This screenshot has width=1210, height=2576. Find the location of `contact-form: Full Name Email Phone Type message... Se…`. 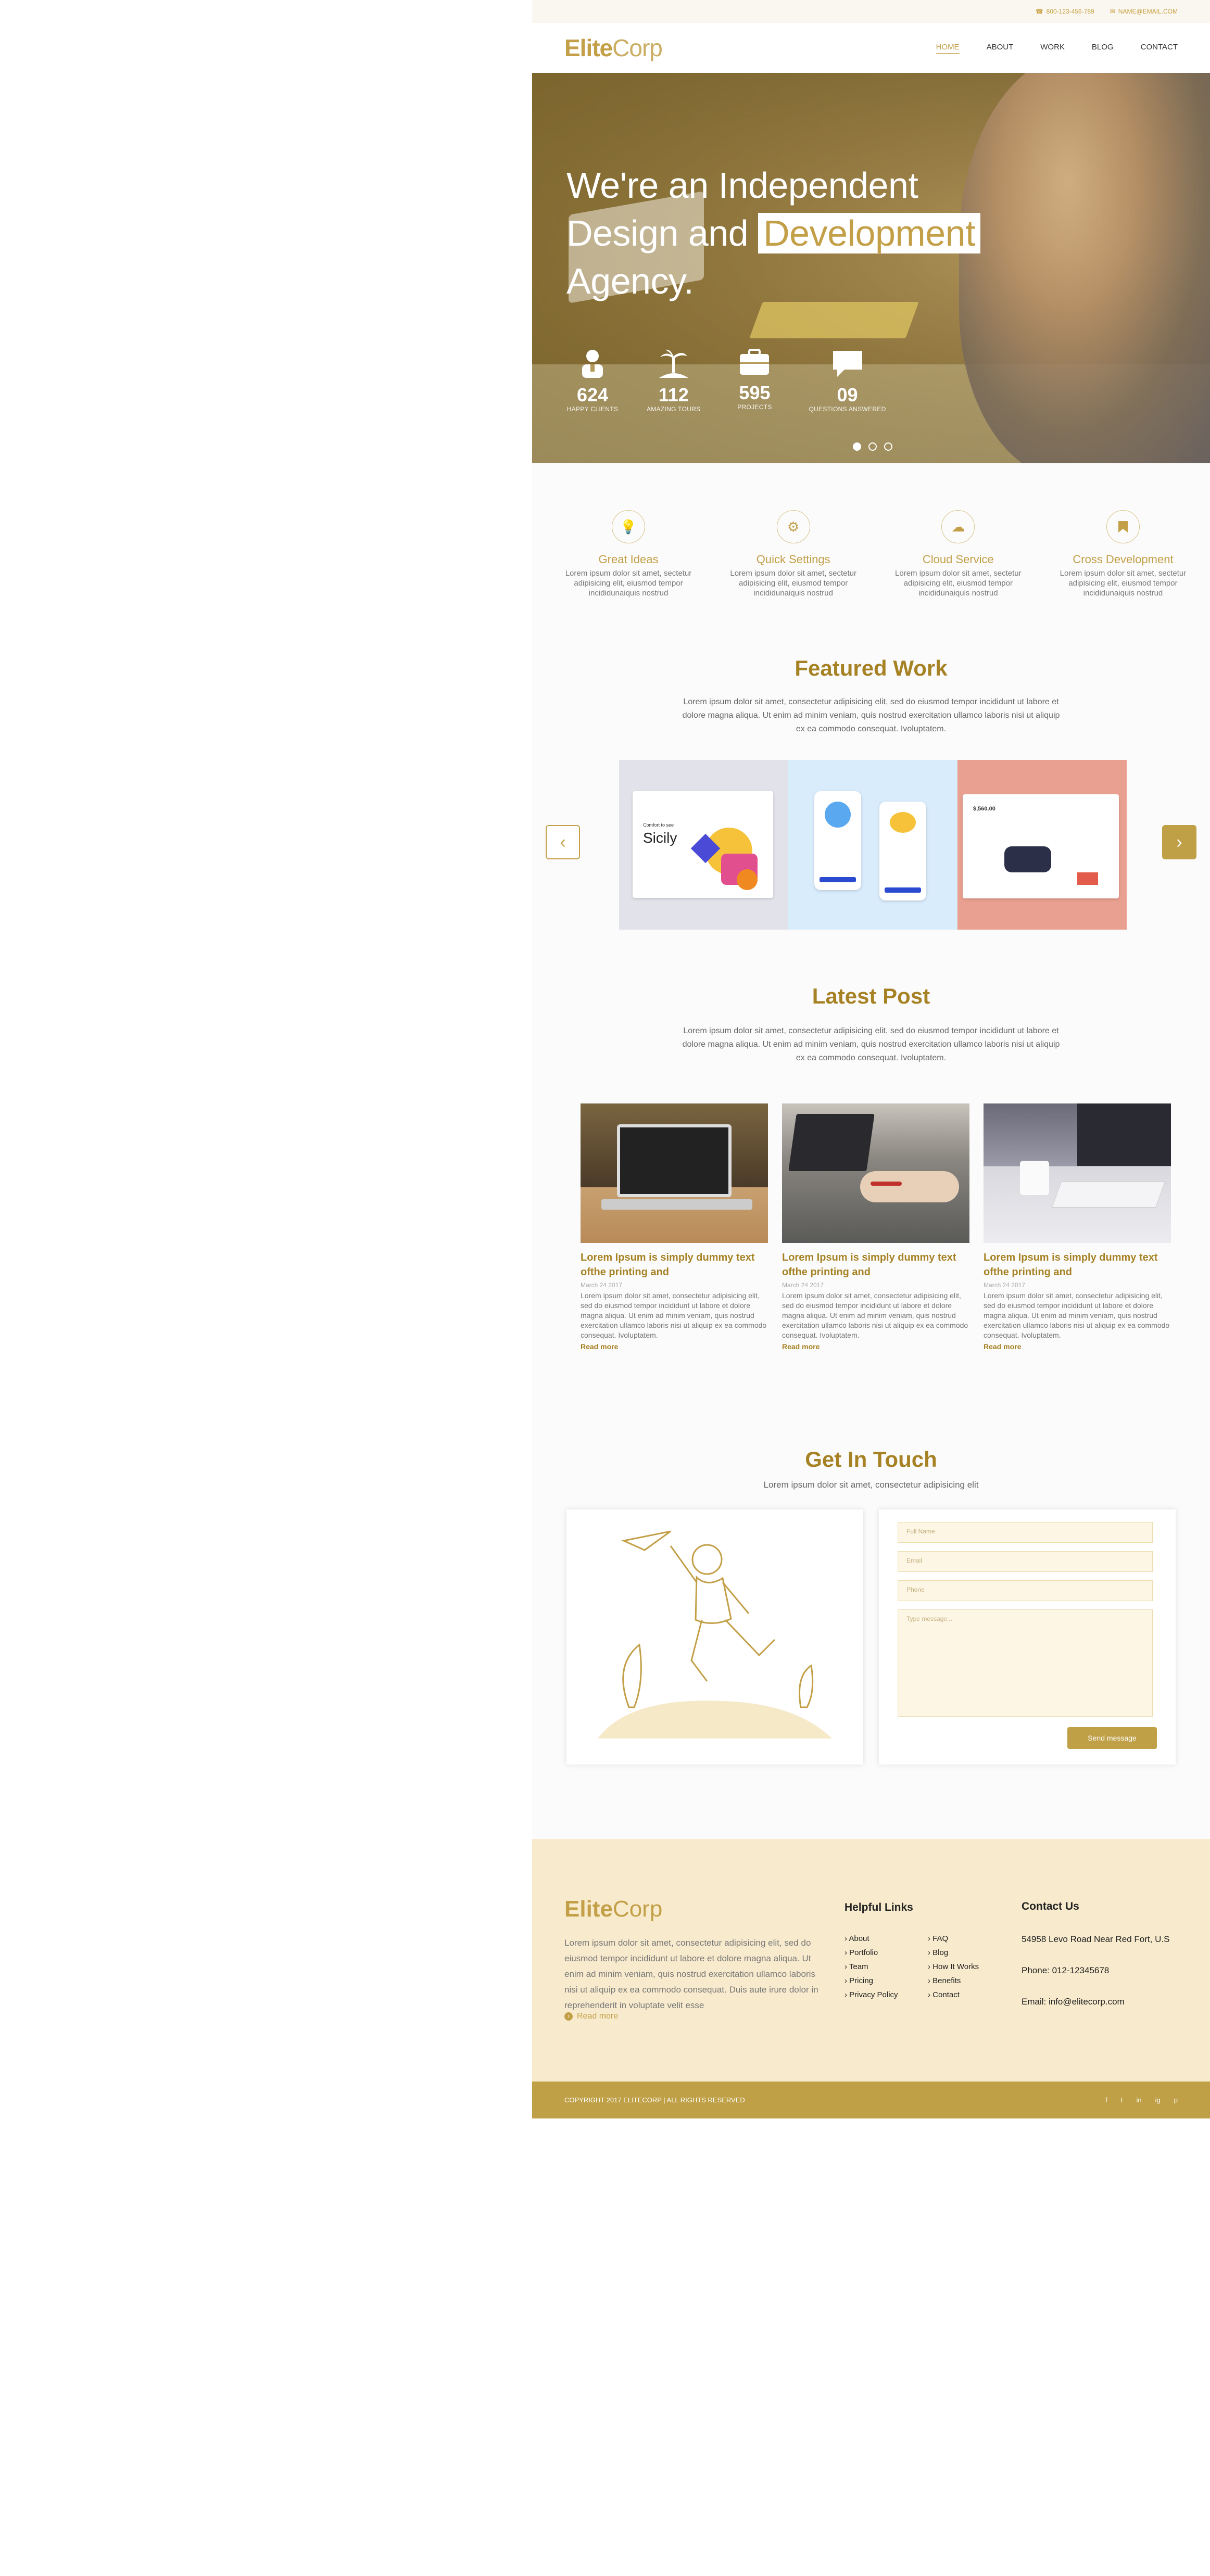

contact-form: Full Name Email Phone Type message... Se… is located at coordinates (1027, 1637).